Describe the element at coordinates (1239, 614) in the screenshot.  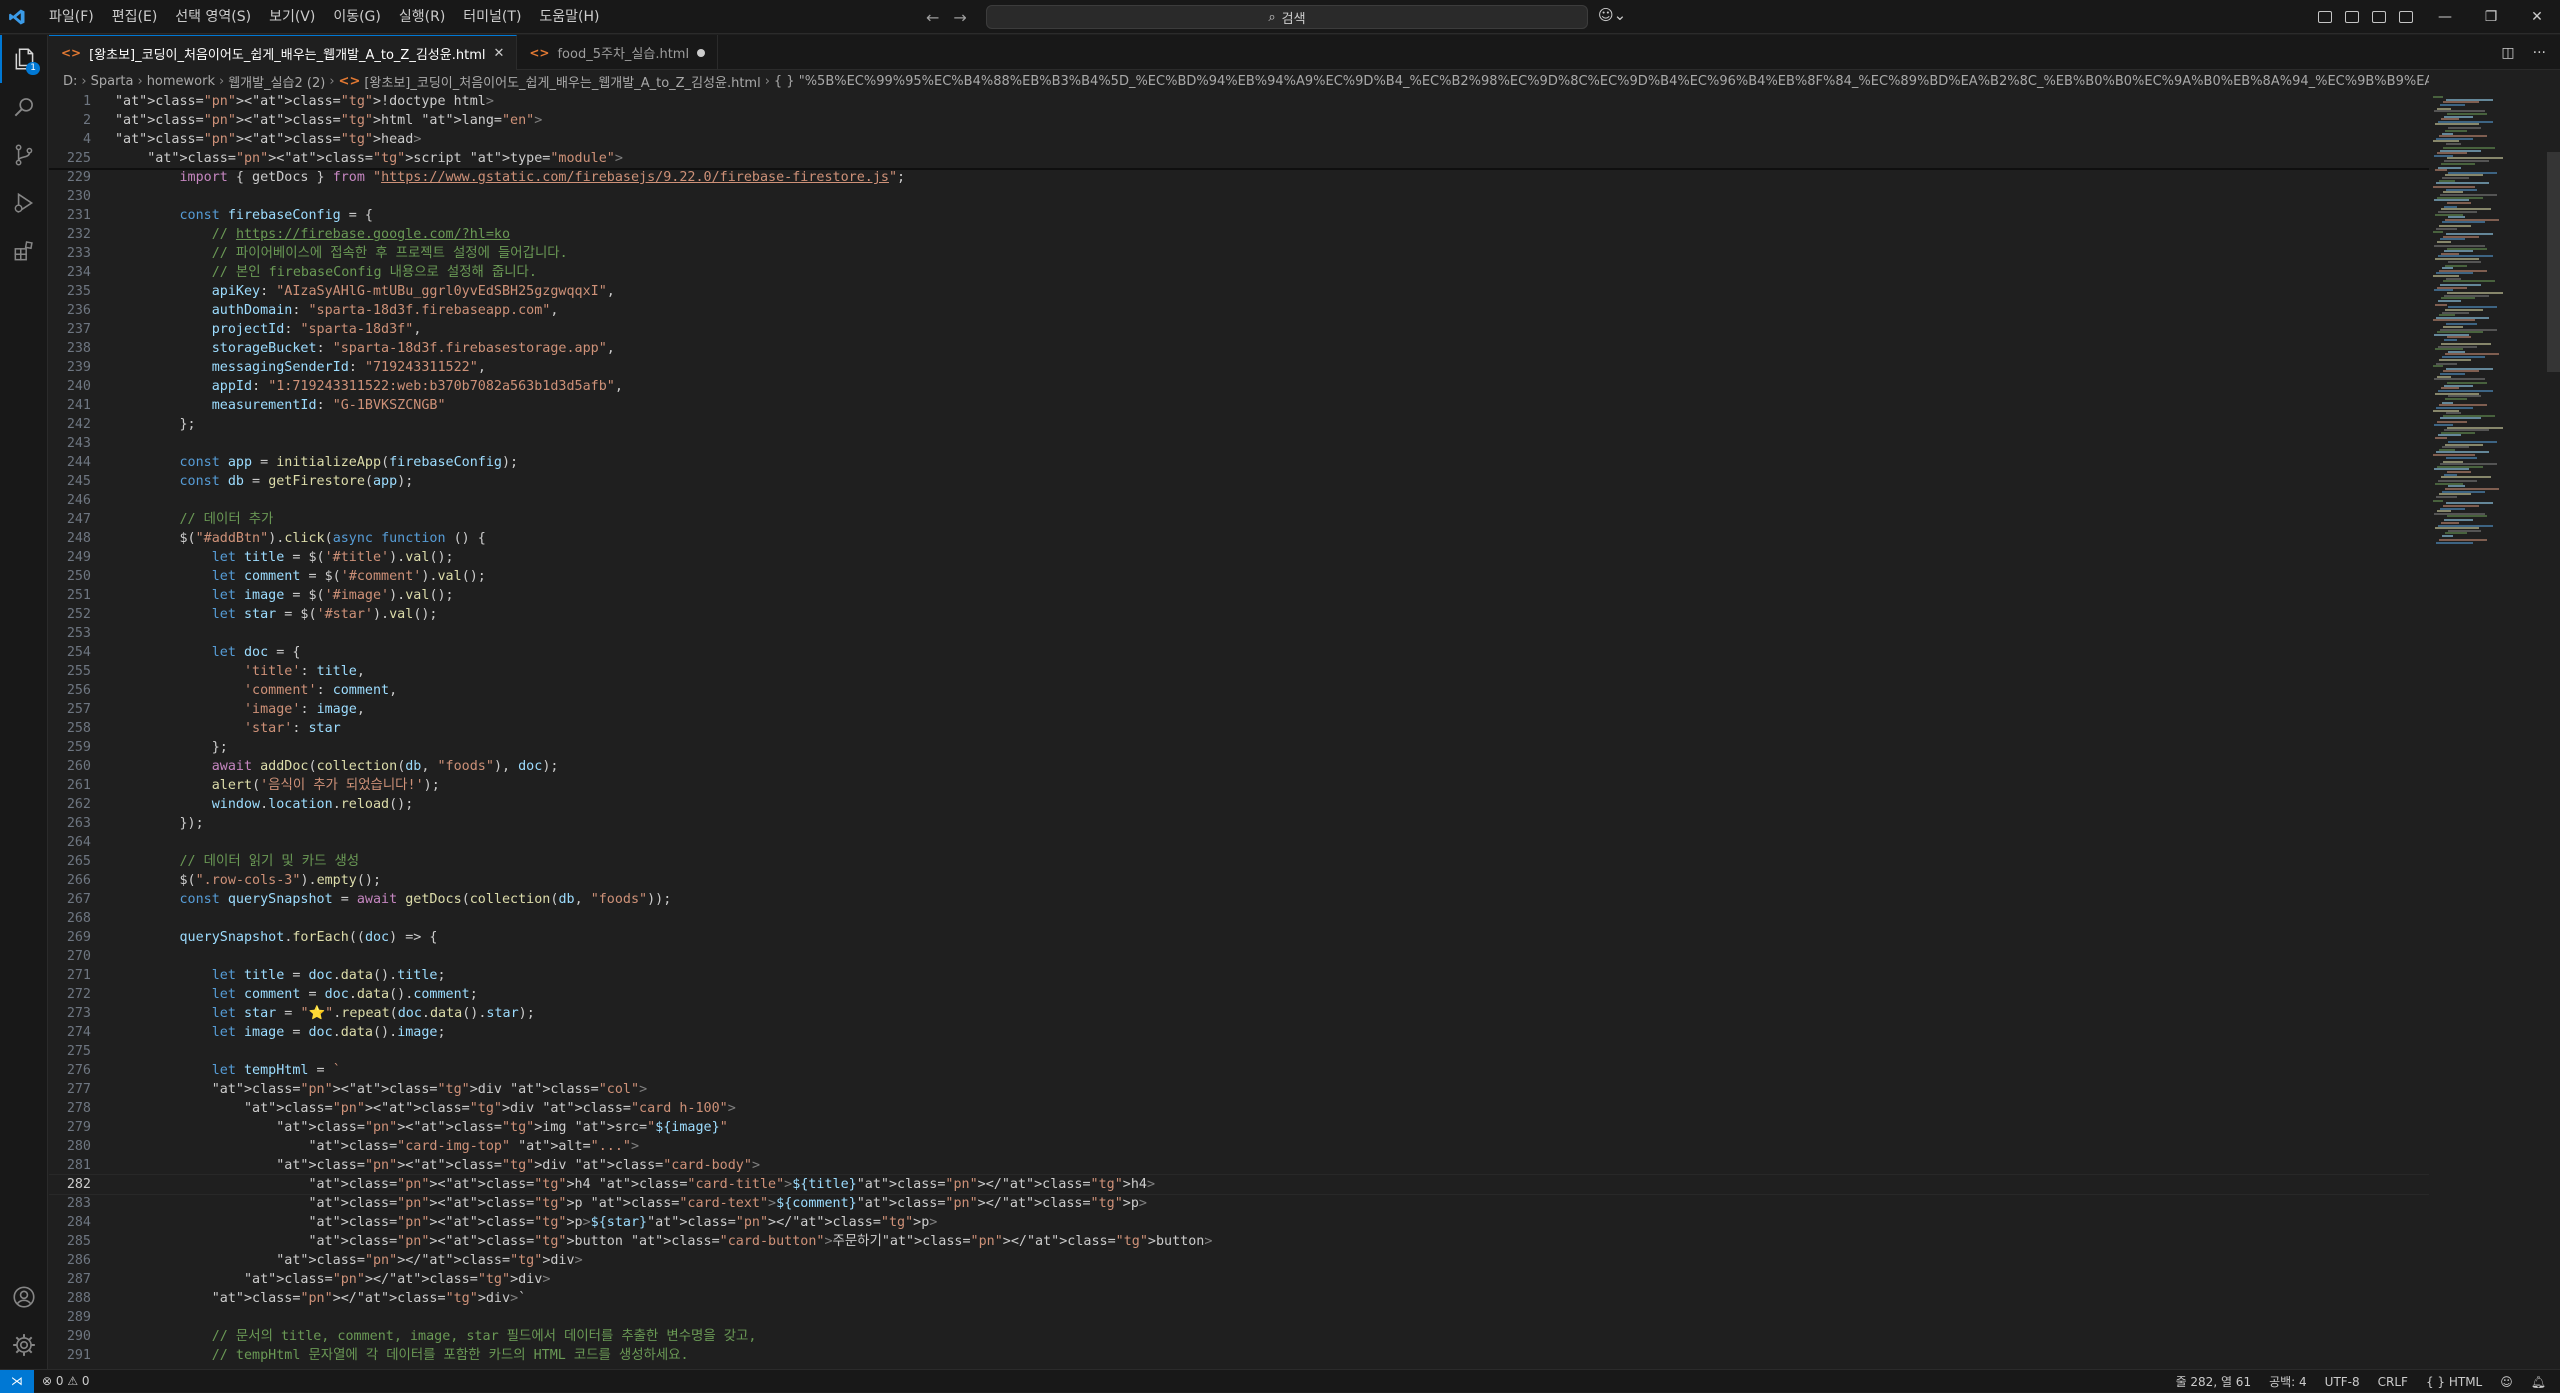
I see `code-line: 252 let star = $('#star').val();` at that location.